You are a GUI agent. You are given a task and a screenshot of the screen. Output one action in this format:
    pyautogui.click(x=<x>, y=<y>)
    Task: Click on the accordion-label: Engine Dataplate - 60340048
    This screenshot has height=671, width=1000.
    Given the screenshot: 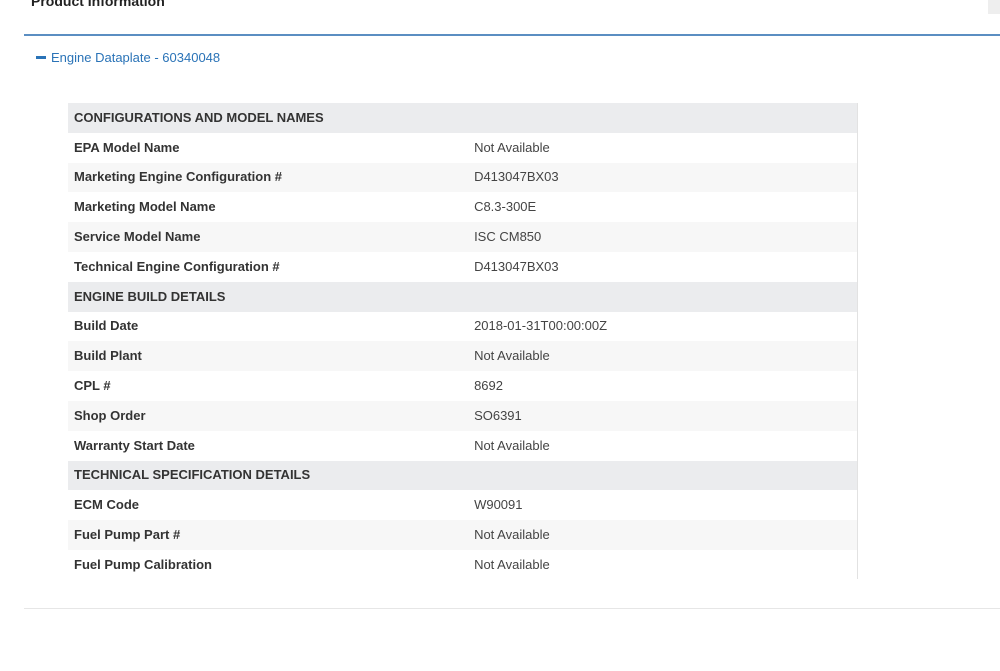 What is the action you would take?
    pyautogui.click(x=135, y=57)
    